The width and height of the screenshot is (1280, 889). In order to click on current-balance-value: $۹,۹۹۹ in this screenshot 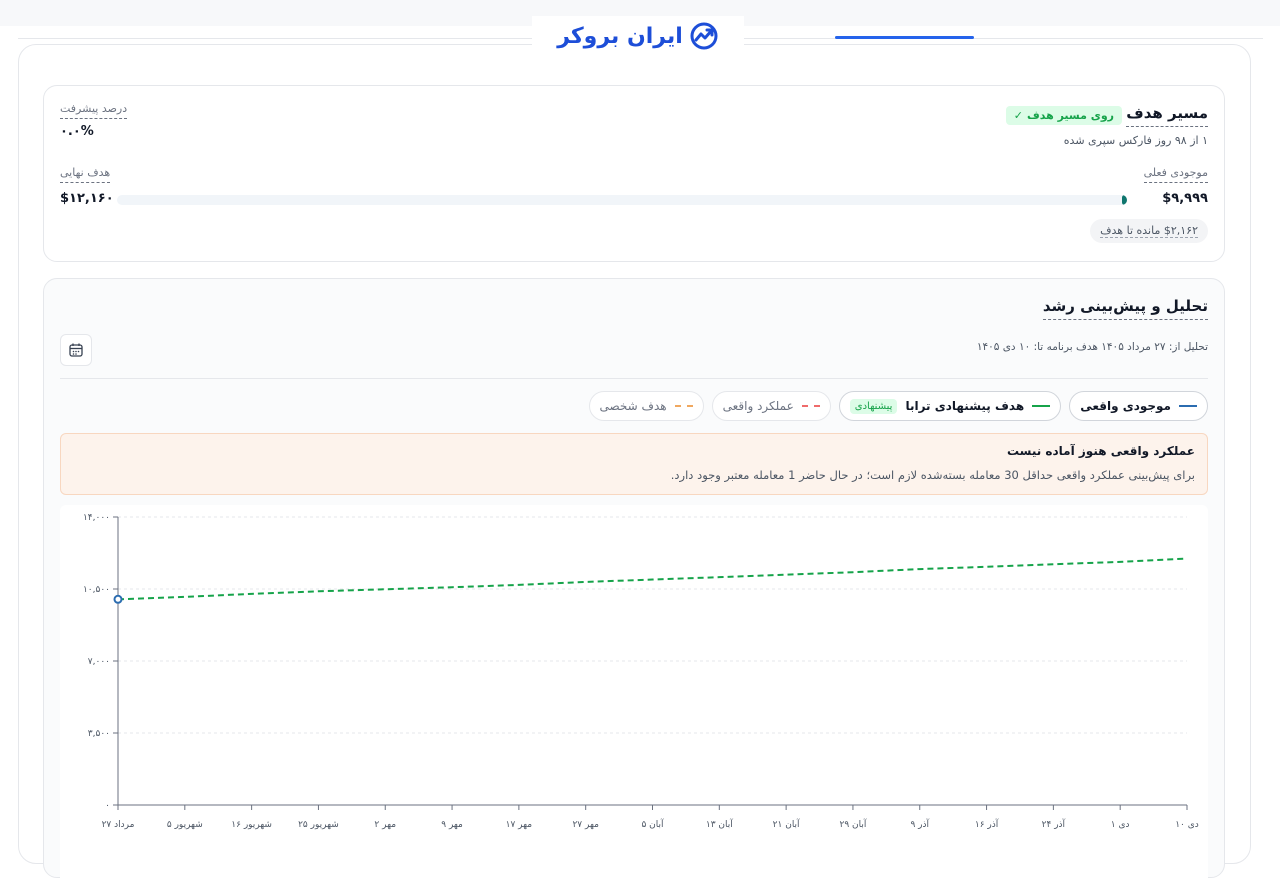, I will do `click(1185, 198)`.